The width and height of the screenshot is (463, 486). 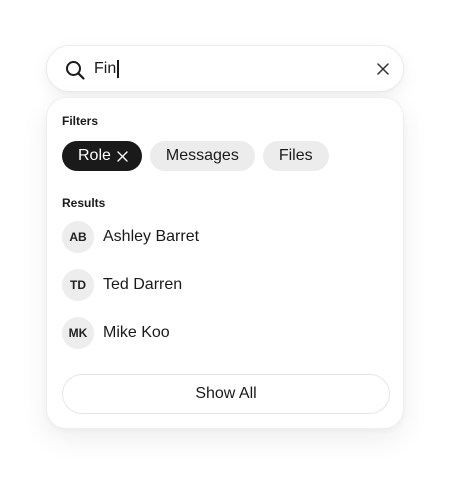 What do you see at coordinates (118, 69) in the screenshot?
I see `text-caret` at bounding box center [118, 69].